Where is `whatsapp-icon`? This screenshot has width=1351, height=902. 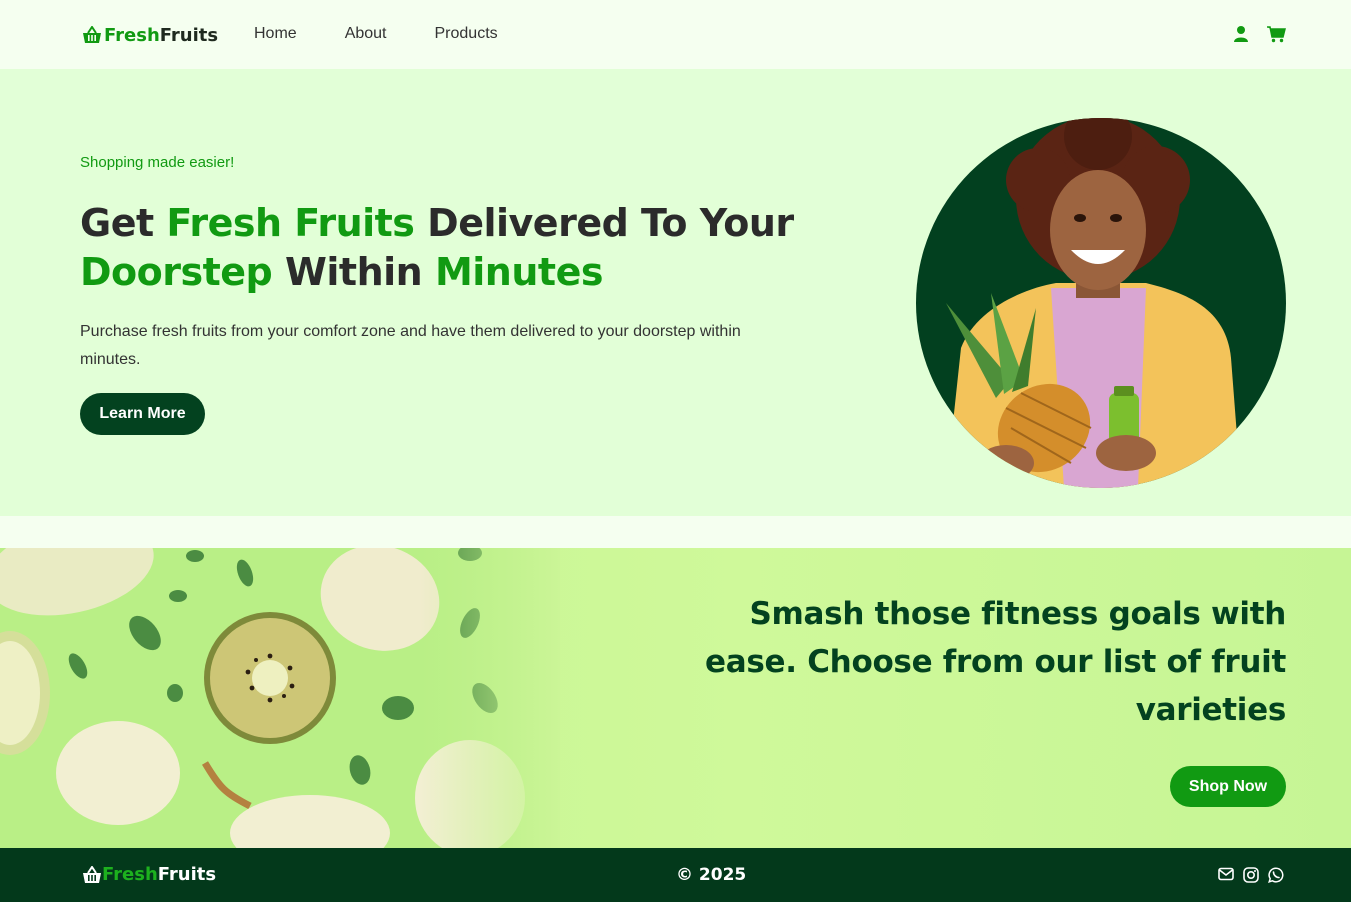
whatsapp-icon is located at coordinates (1276, 875).